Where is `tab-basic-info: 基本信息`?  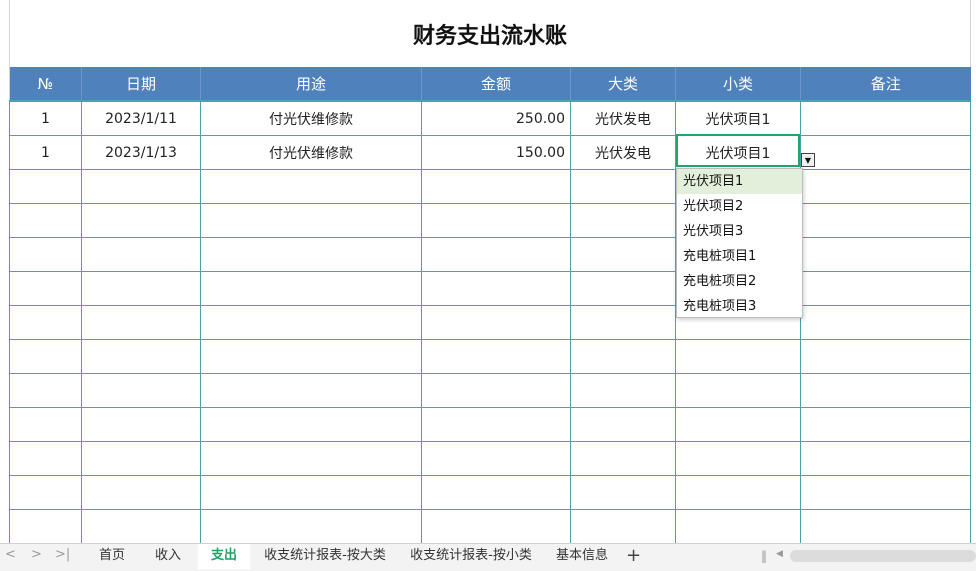
tab-basic-info: 基本信息 is located at coordinates (582, 556).